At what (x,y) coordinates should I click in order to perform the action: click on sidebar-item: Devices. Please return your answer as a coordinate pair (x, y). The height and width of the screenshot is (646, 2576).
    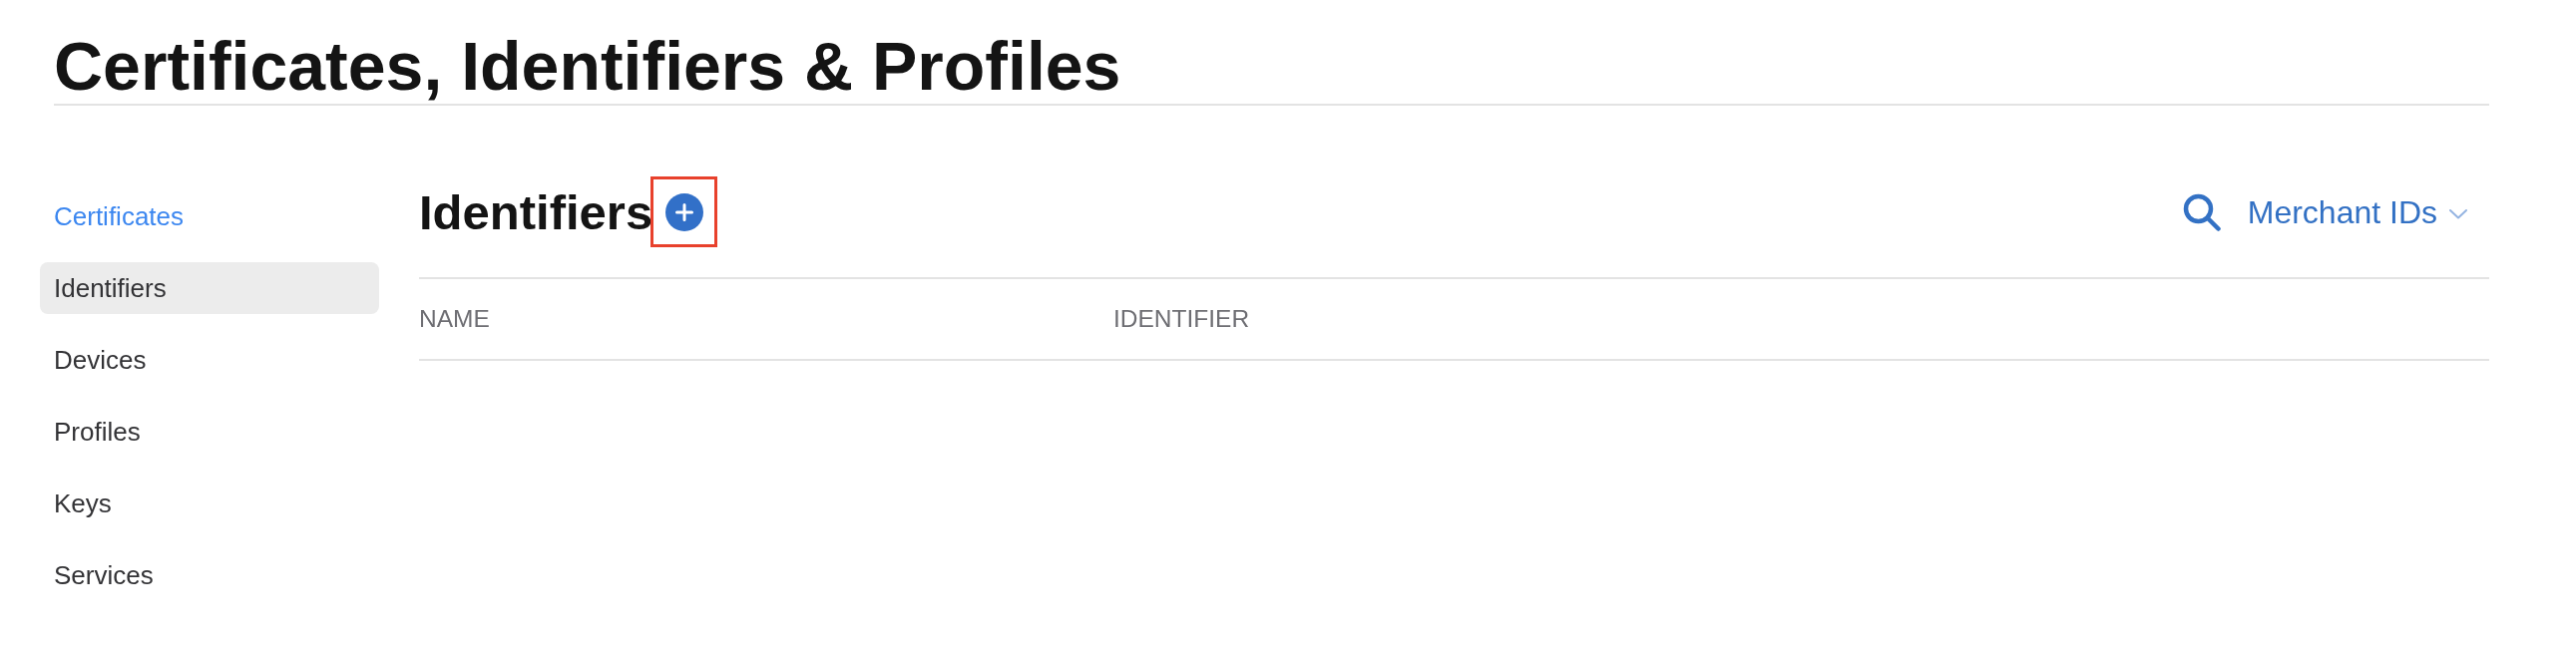
    Looking at the image, I should click on (209, 360).